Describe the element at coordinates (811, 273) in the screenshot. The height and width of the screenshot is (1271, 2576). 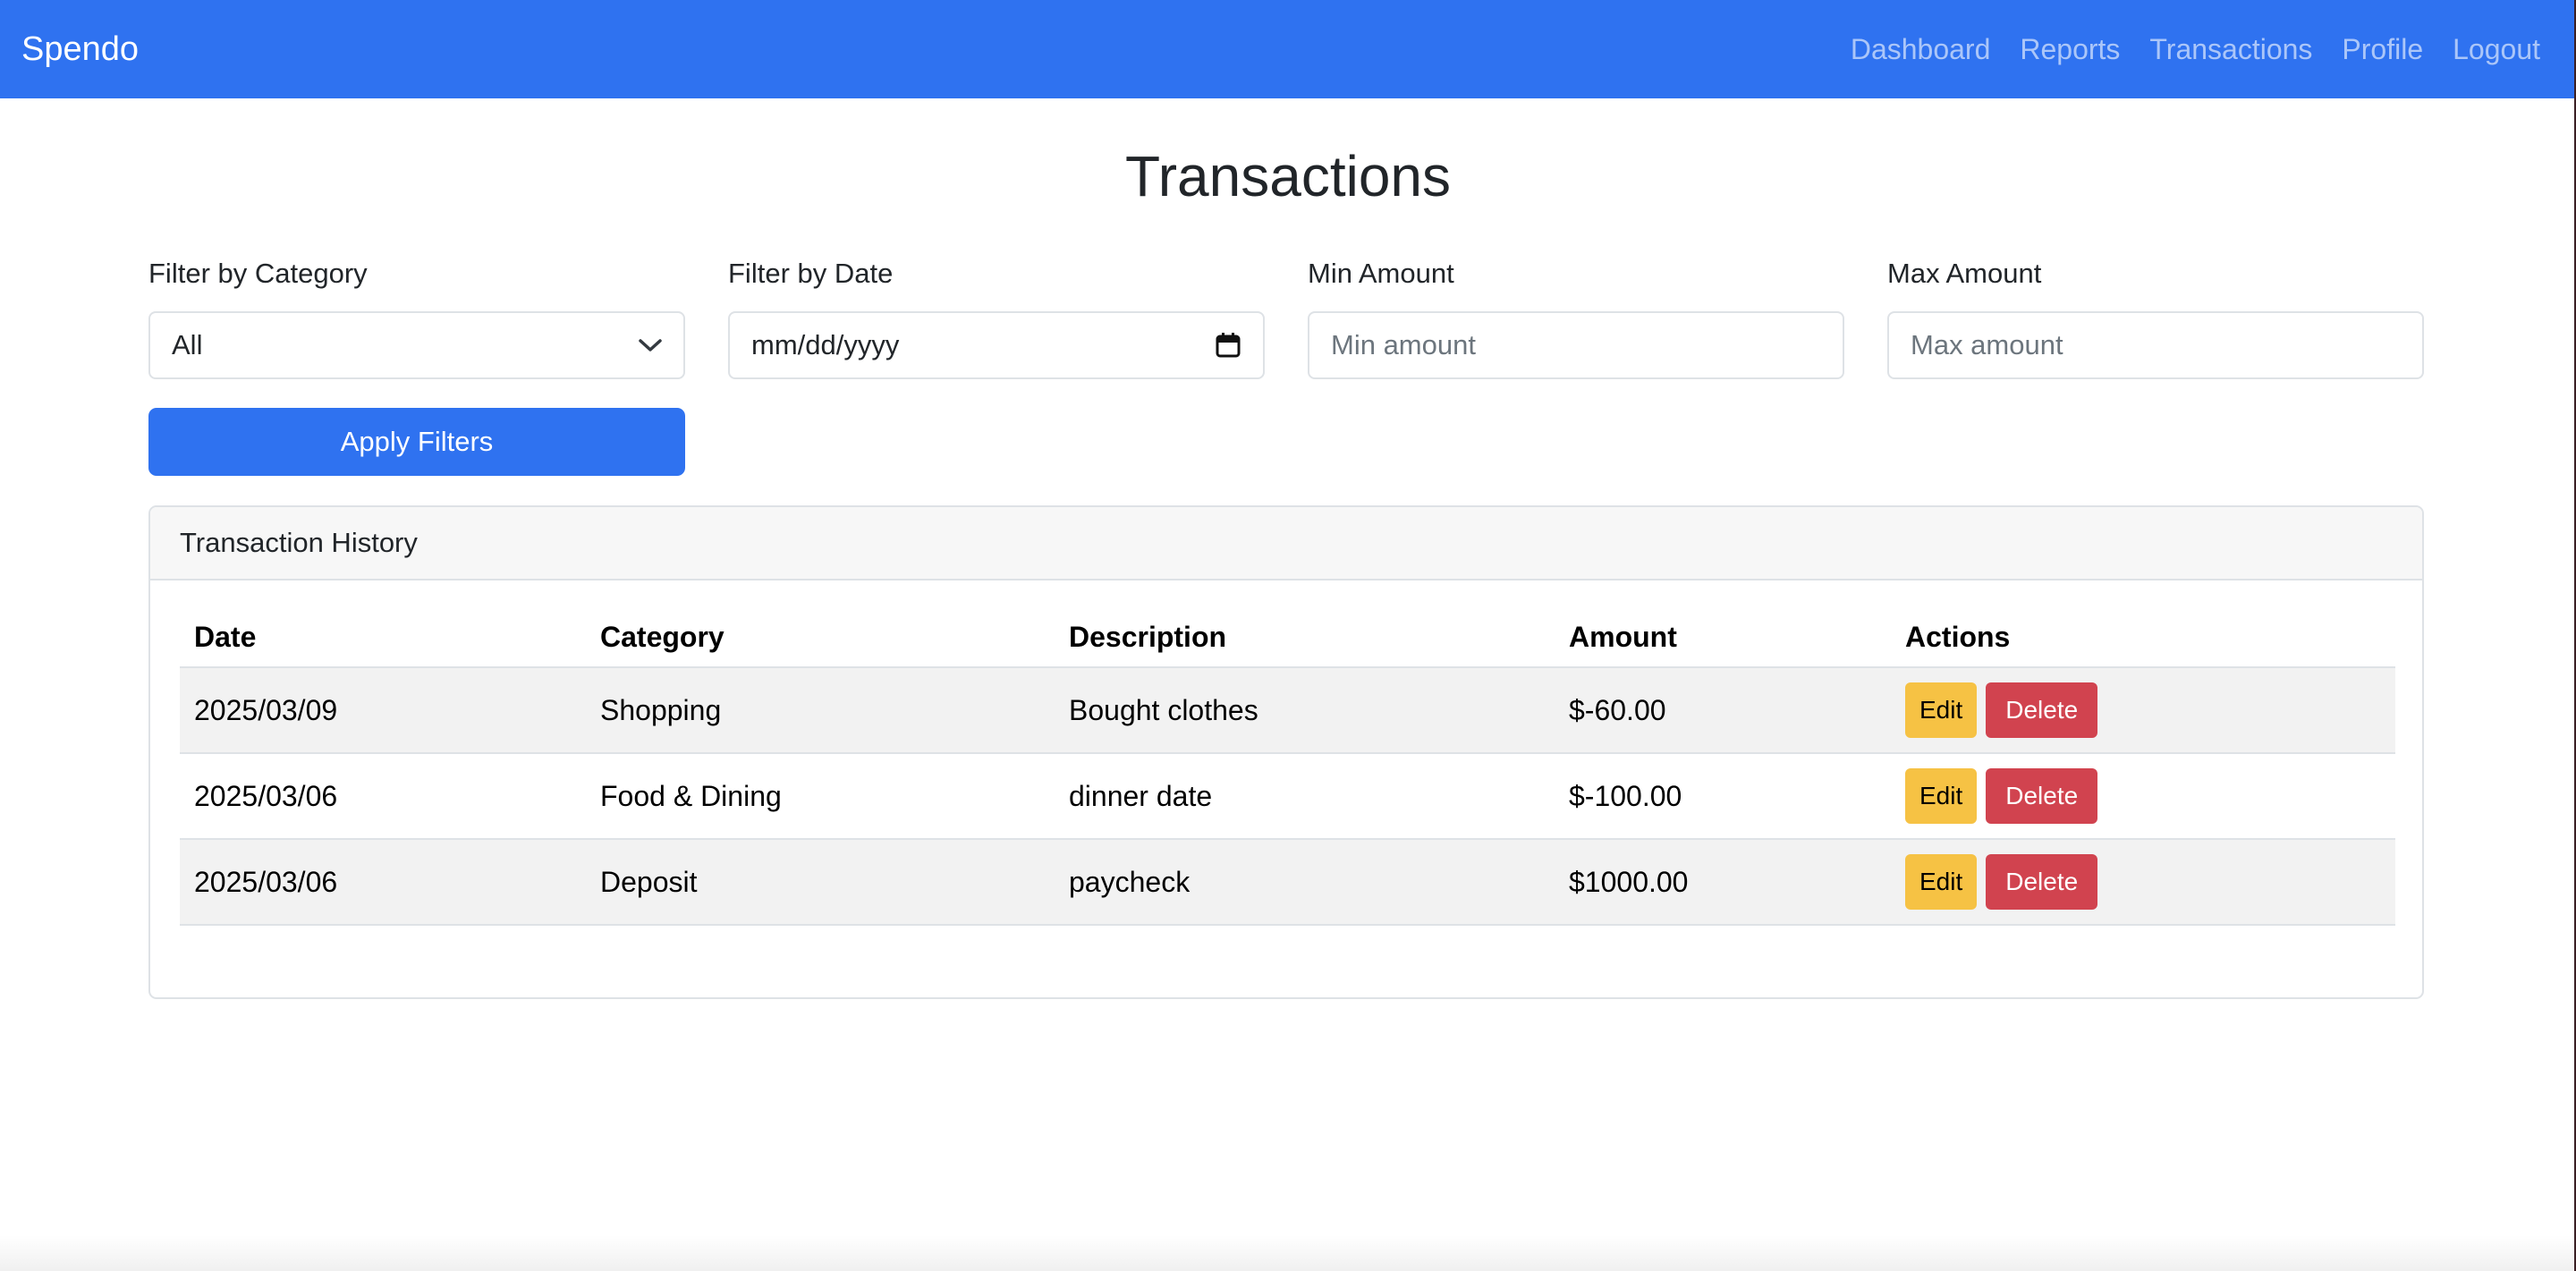
I see `date-filter-label: Filter by Date` at that location.